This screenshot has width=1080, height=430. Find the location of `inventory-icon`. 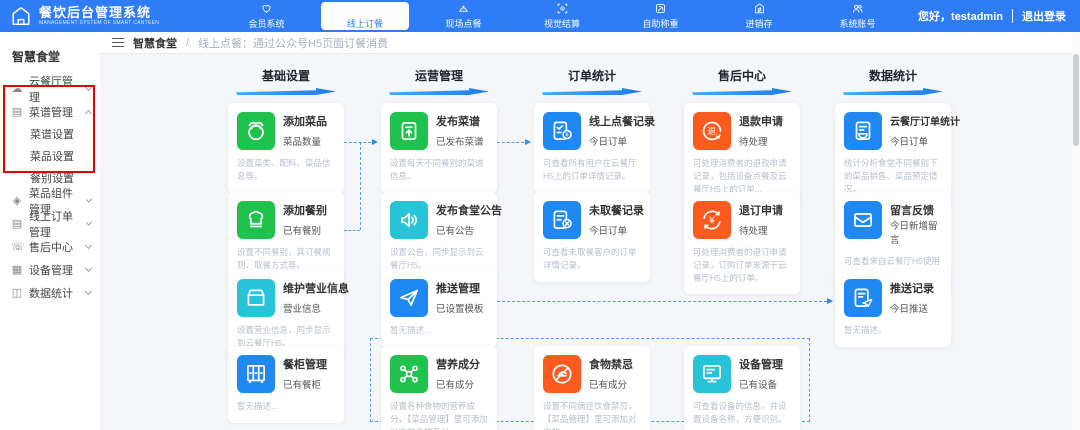

inventory-icon is located at coordinates (759, 8).